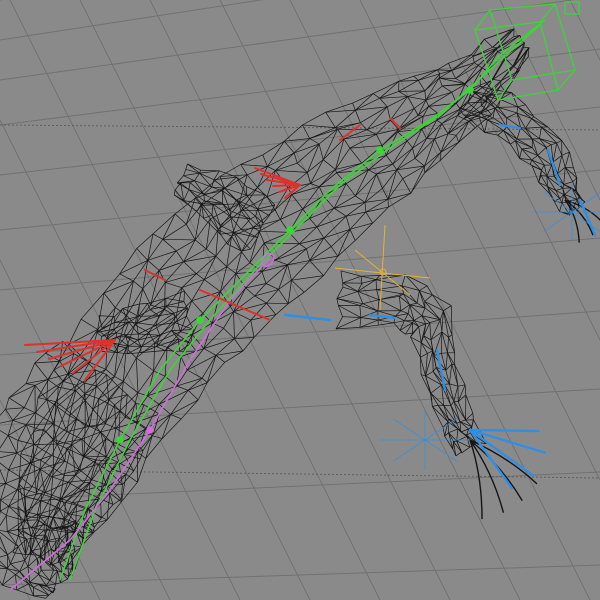  What do you see at coordinates (150, 430) in the screenshot?
I see `tail-bone-joint` at bounding box center [150, 430].